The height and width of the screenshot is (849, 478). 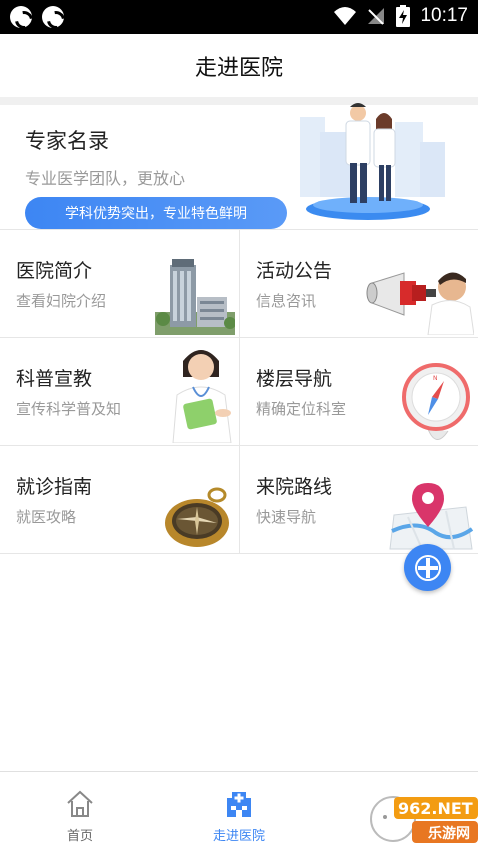 I want to click on grid-item-subtitle: 精确定位科室, so click(x=301, y=409).